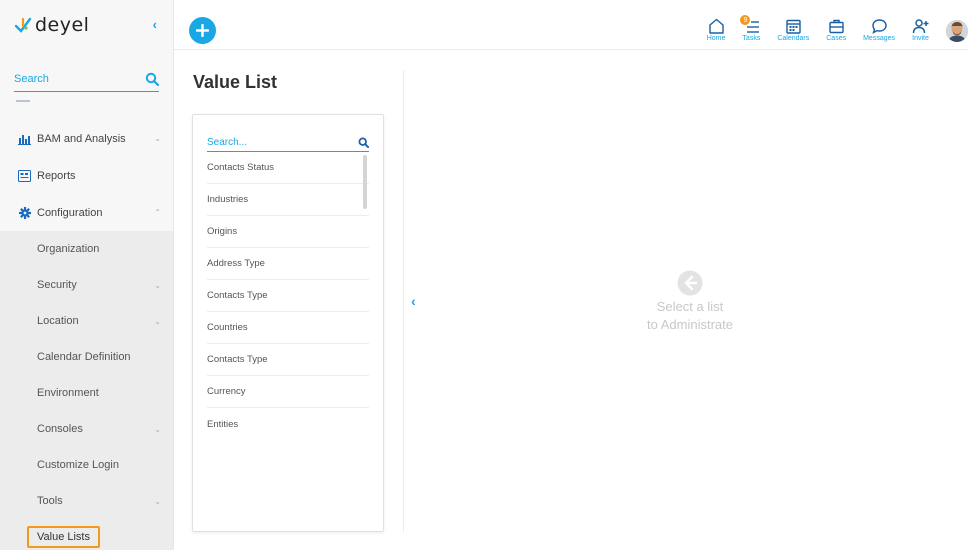 This screenshot has height=550, width=968. I want to click on collapse-sidebar-button: ‹, so click(155, 24).